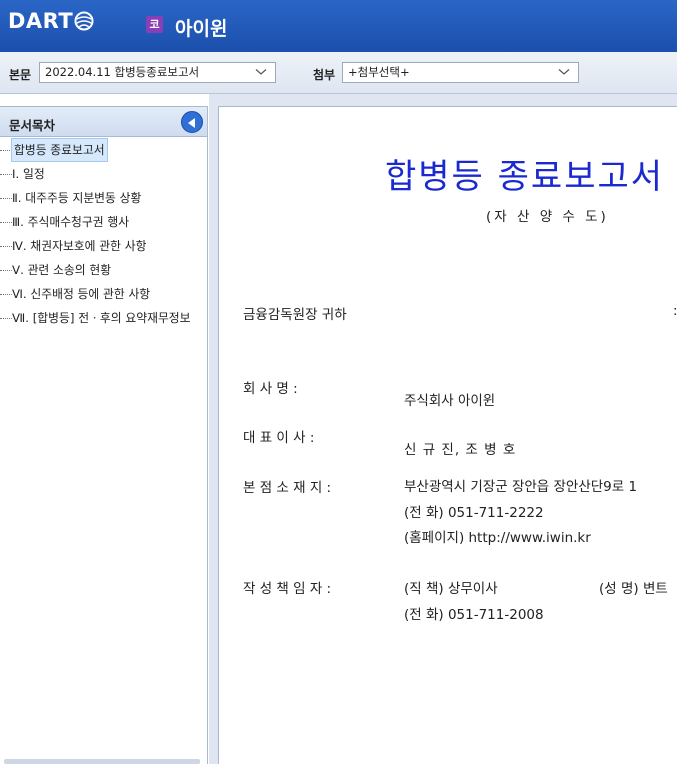  What do you see at coordinates (41, 21) in the screenshot?
I see `logo-text: DART` at bounding box center [41, 21].